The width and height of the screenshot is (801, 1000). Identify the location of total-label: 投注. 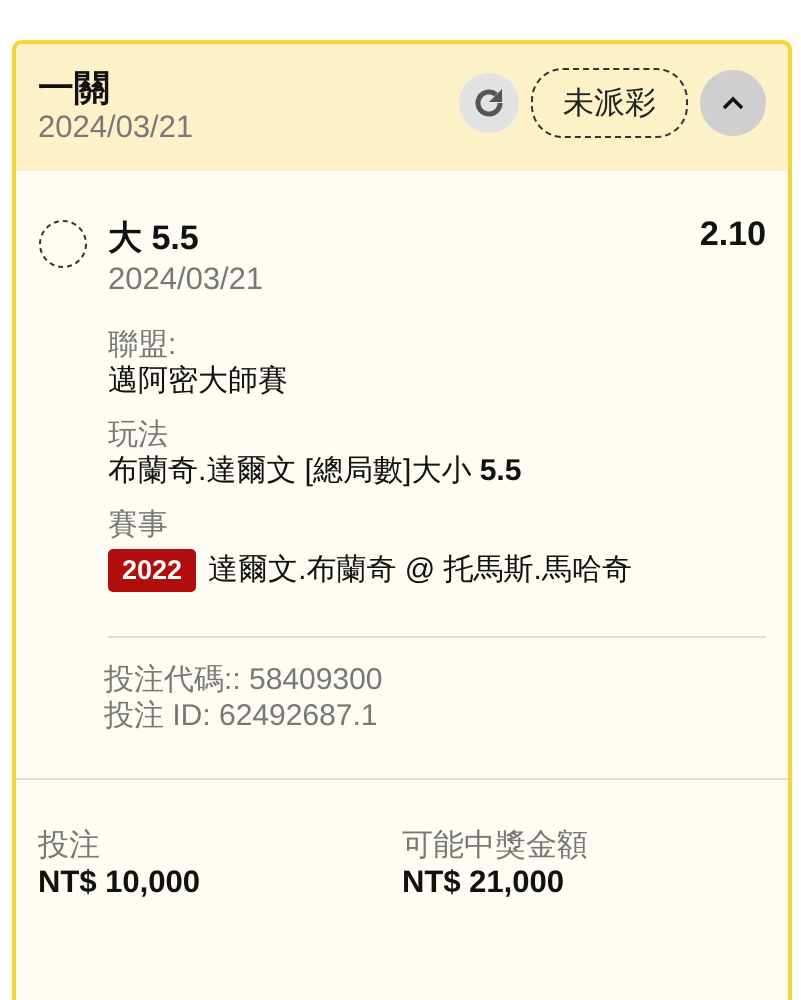
(69, 844).